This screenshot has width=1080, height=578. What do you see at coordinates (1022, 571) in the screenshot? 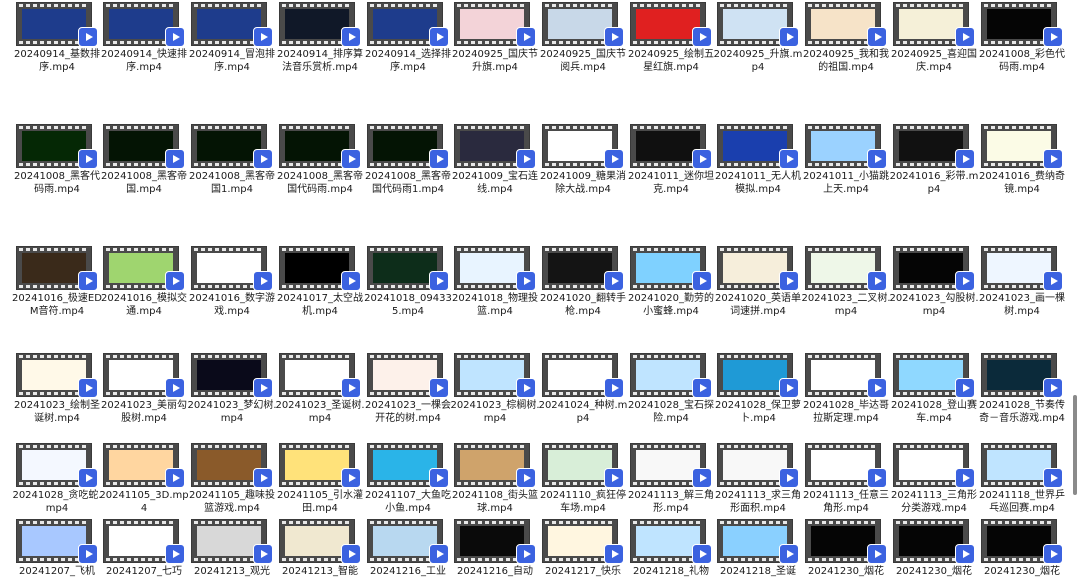
I see `file-name: 20241230_烟花` at bounding box center [1022, 571].